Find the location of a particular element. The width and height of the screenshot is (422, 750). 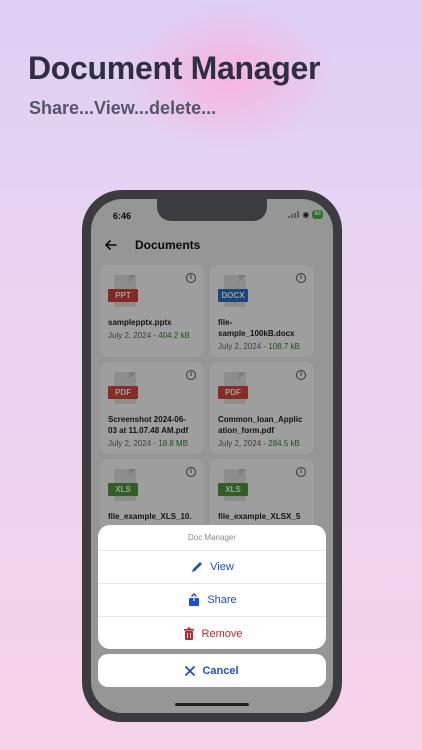

cancel-label: Cancel is located at coordinates (220, 670).